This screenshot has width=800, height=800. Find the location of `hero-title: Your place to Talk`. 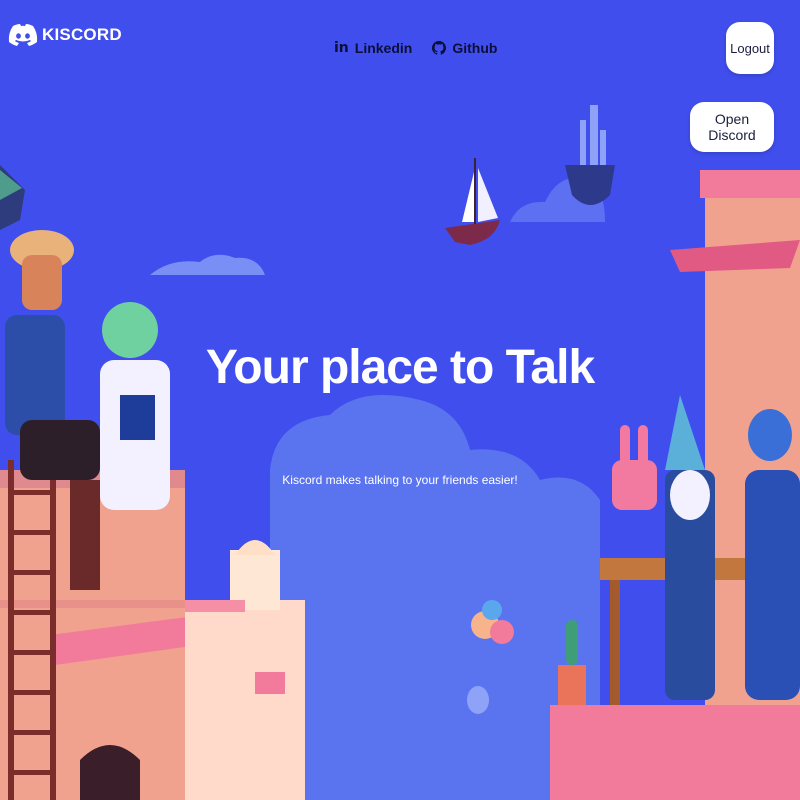

hero-title: Your place to Talk is located at coordinates (400, 367).